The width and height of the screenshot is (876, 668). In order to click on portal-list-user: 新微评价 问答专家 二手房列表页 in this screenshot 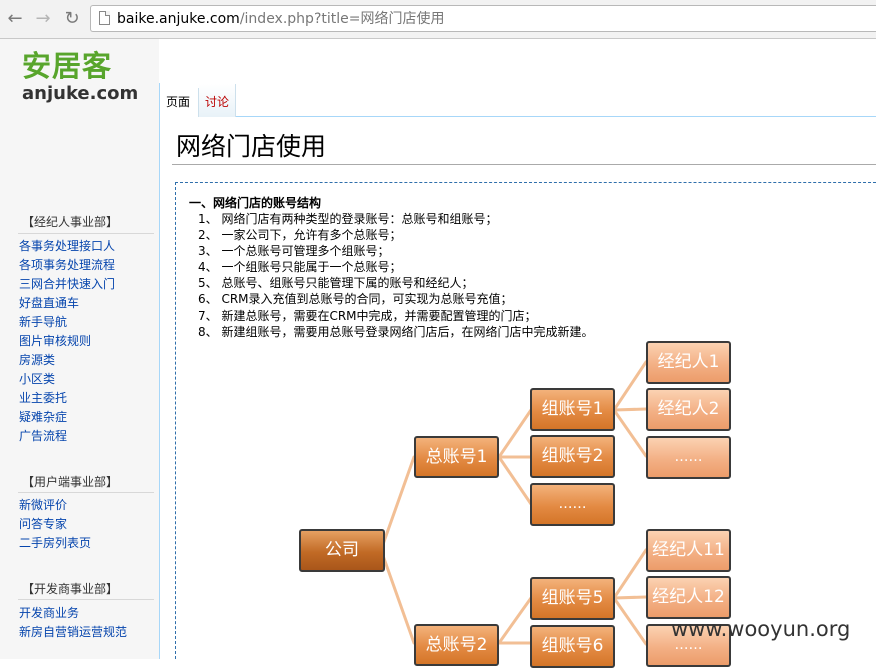, I will do `click(55, 524)`.